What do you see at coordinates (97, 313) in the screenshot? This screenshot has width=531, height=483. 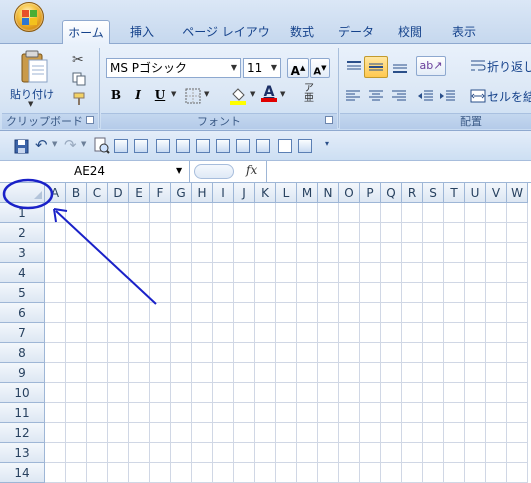 I see `cell-C6` at bounding box center [97, 313].